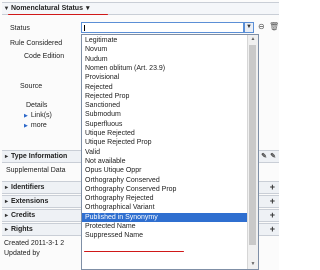  I want to click on credits-title: Credits, so click(23, 215).